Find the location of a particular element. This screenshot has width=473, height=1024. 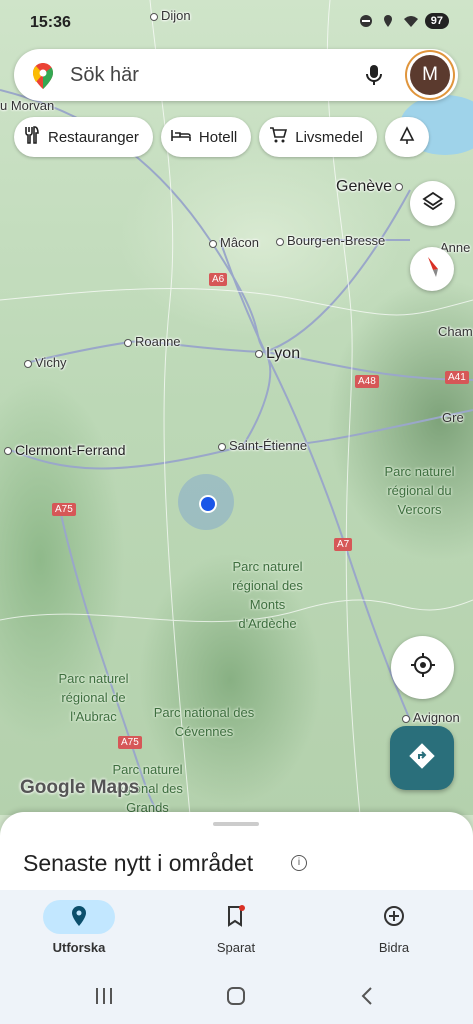

wifi-icon is located at coordinates (410, 21).